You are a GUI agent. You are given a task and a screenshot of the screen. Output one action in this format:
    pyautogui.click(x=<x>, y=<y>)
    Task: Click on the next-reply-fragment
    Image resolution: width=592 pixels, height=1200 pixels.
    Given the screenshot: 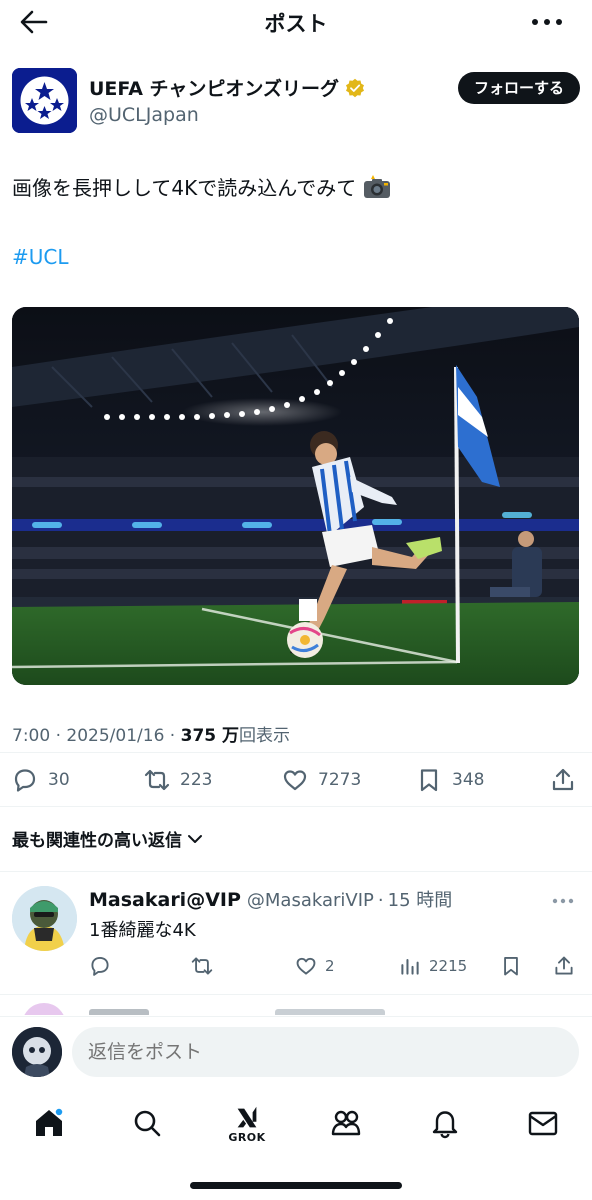 What is the action you would take?
    pyautogui.click(x=204, y=1009)
    